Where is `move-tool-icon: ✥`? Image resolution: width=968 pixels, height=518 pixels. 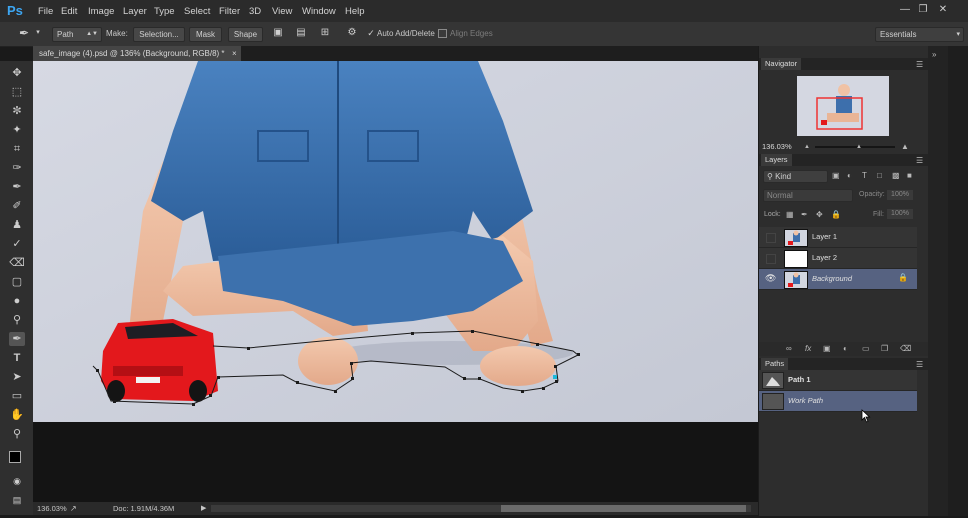 move-tool-icon: ✥ is located at coordinates (17, 73).